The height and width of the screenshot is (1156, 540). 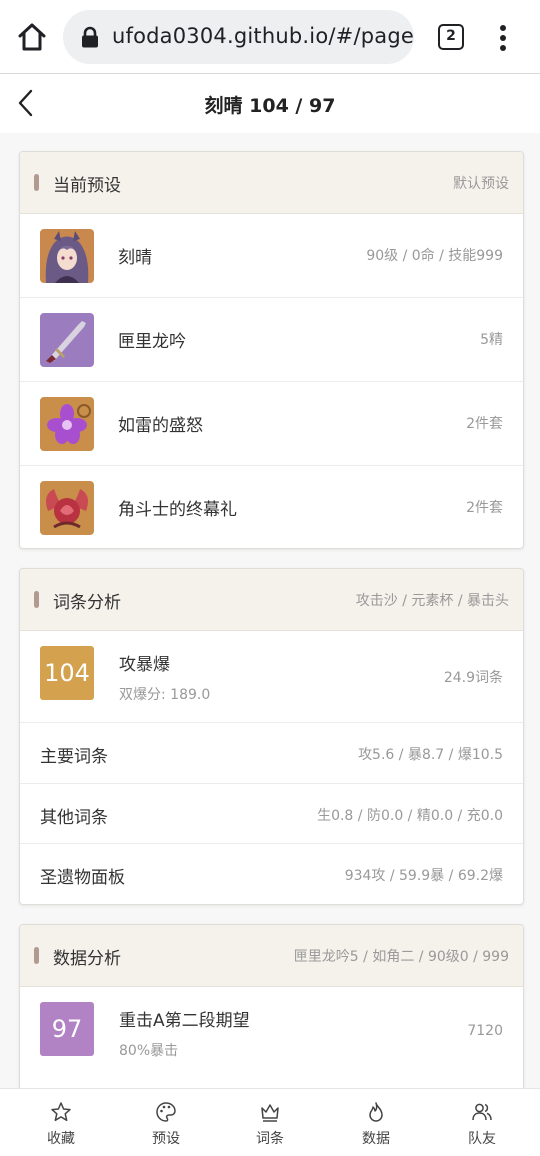 I want to click on card-header: 当前预设 默认预设, so click(x=271, y=183).